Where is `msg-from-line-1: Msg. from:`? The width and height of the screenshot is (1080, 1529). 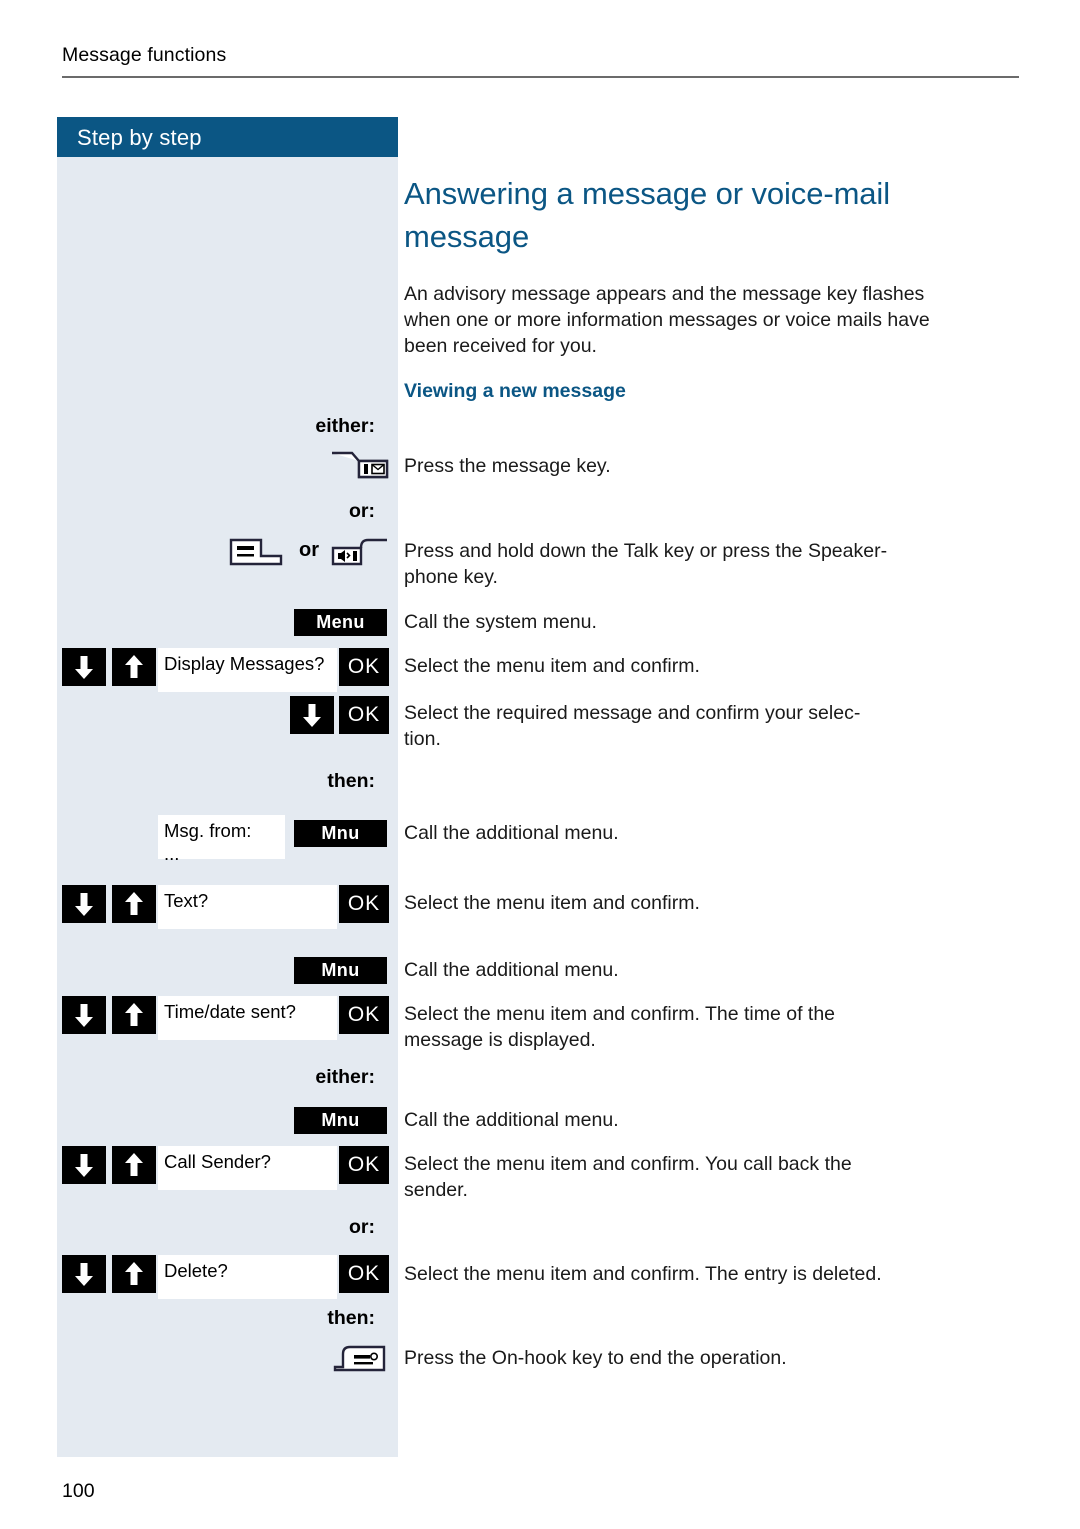
msg-from-line-1: Msg. from: is located at coordinates (208, 830).